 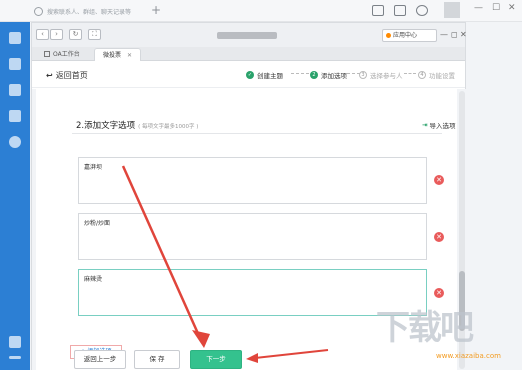 I want to click on tab-label: OA工作台, so click(x=66, y=54).